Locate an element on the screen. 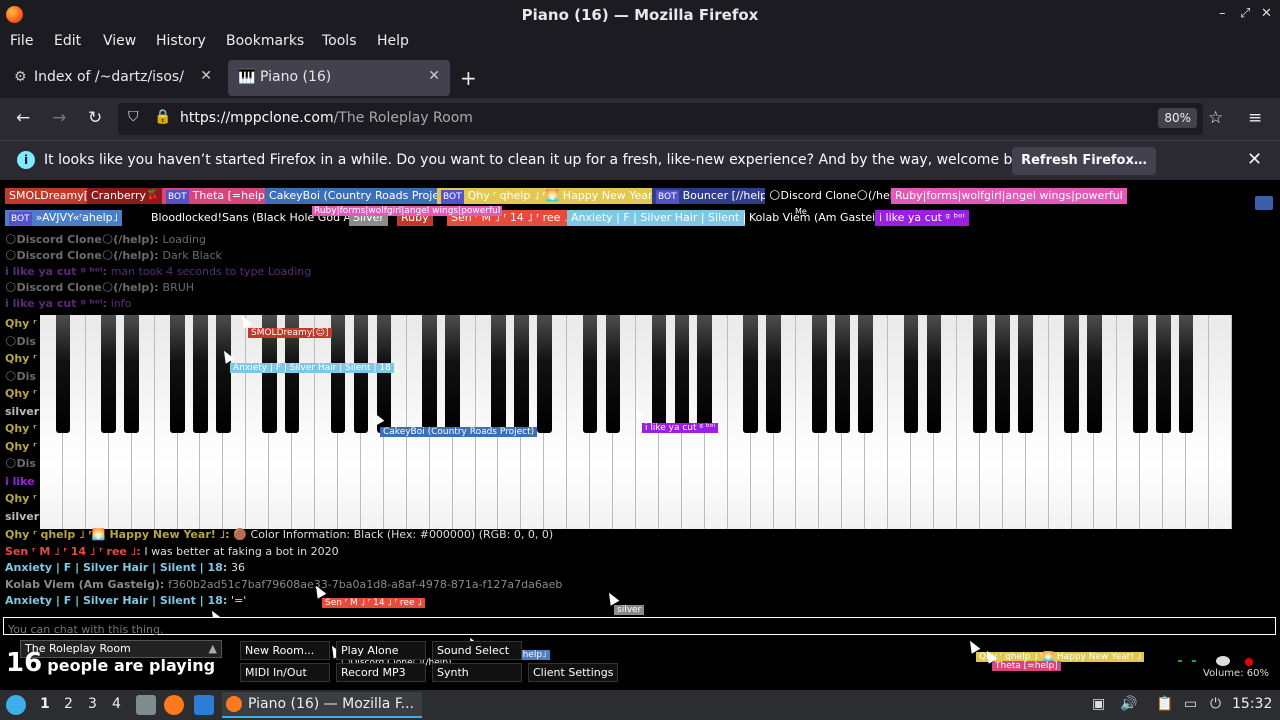 The image size is (1280, 720). client-settings-button: Client Settings is located at coordinates (573, 672).